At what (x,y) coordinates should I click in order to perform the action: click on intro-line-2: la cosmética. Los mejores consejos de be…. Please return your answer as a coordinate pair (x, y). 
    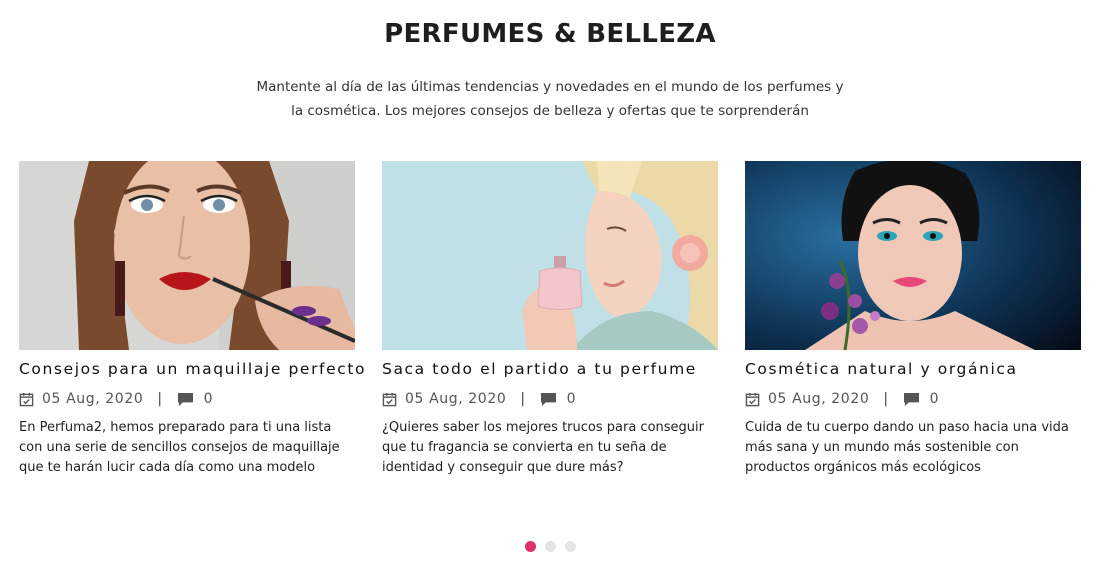
    Looking at the image, I should click on (550, 110).